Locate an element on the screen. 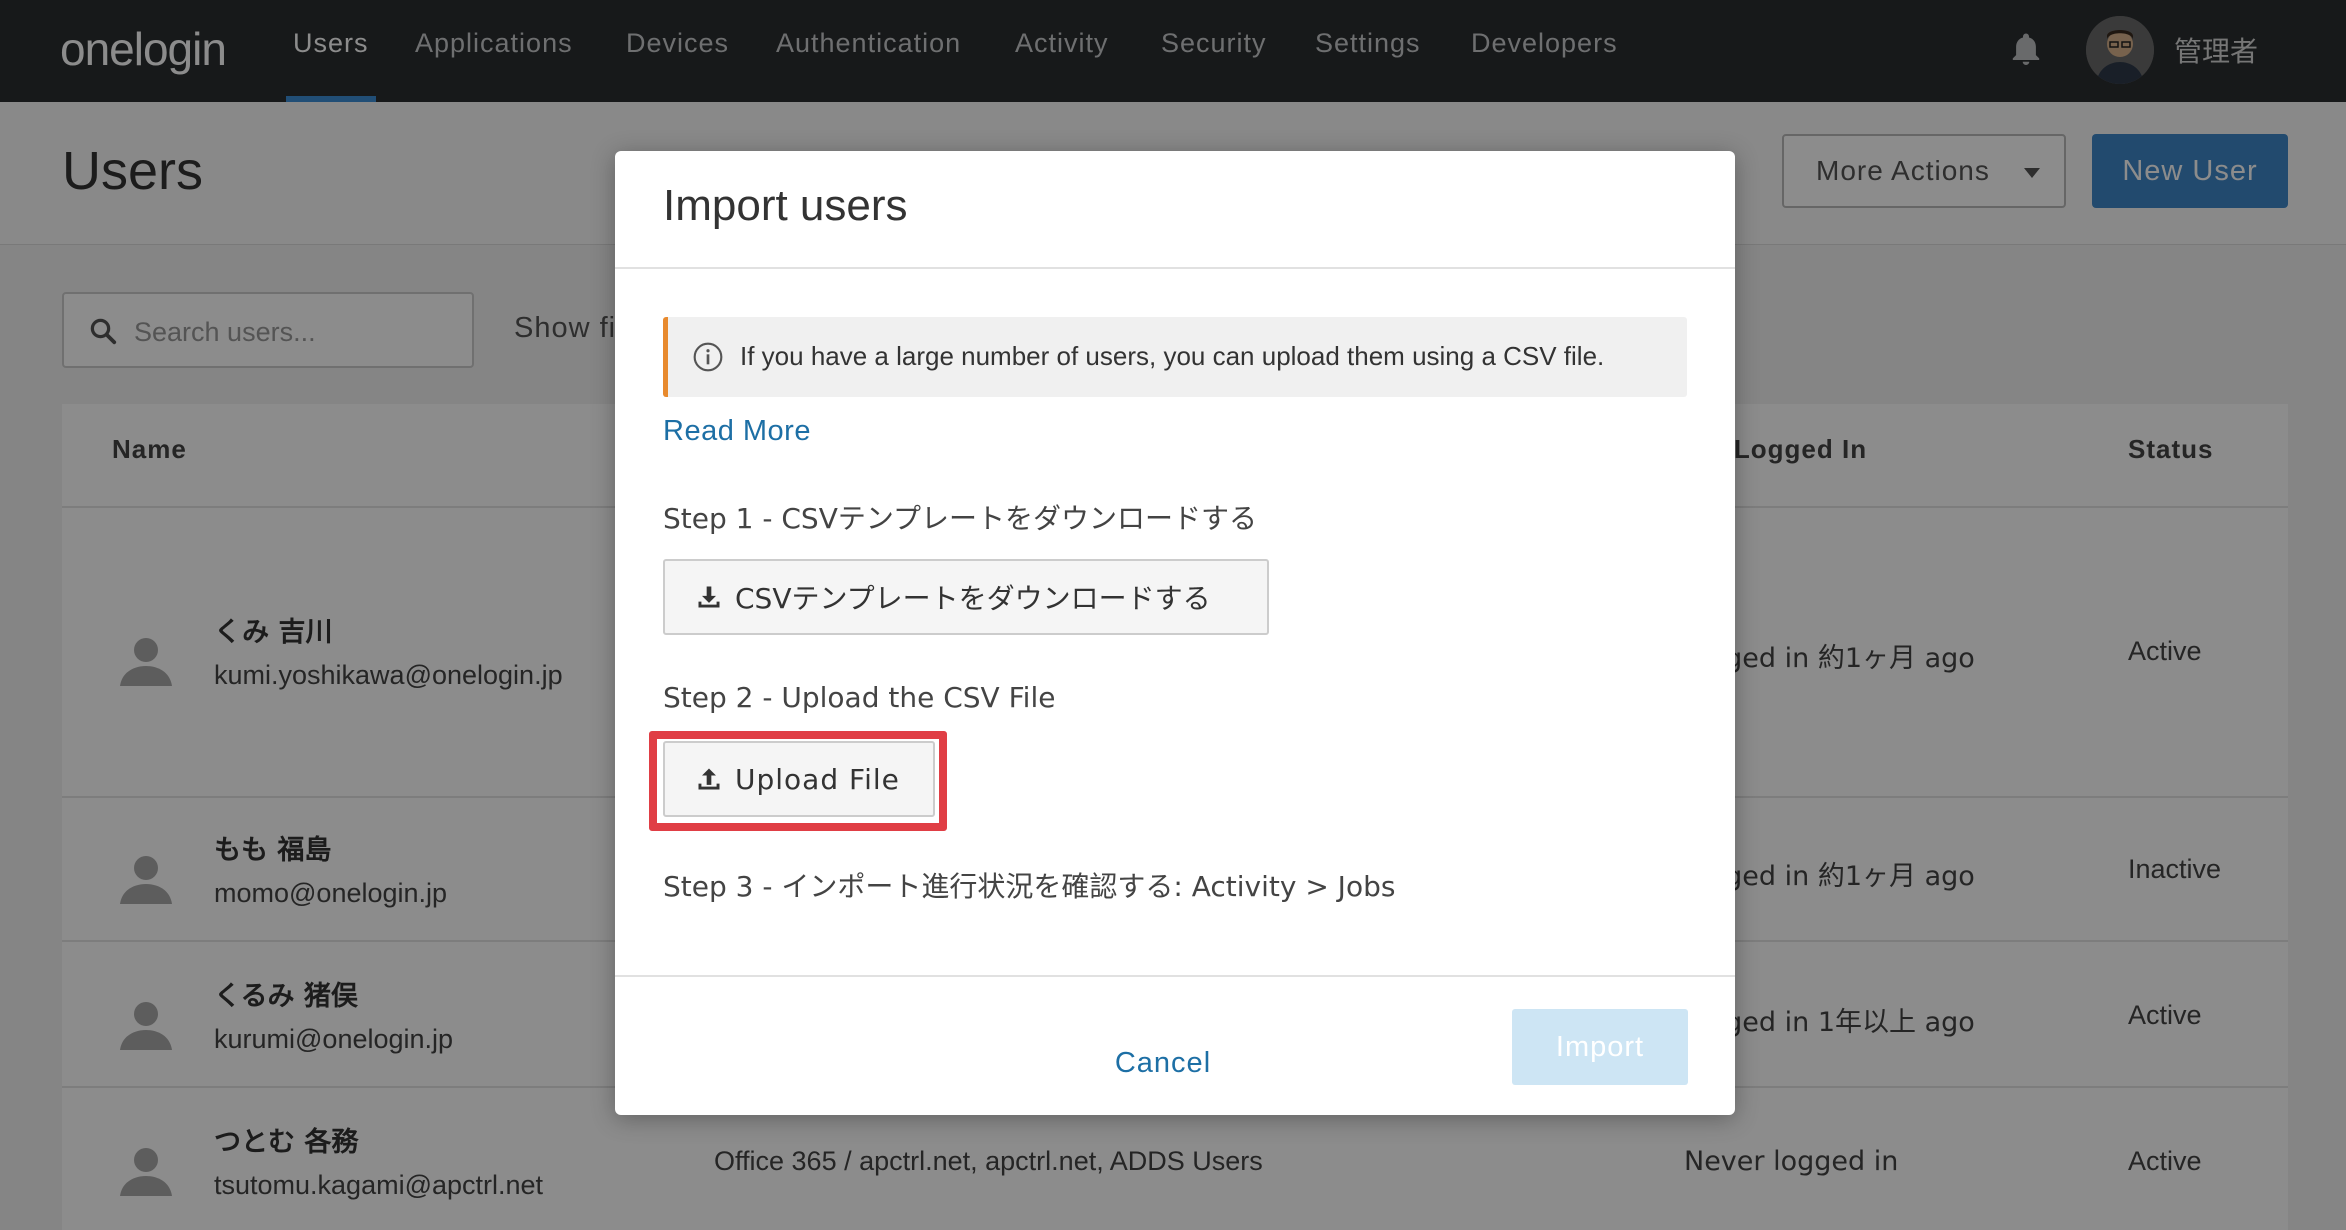 The height and width of the screenshot is (1230, 2346). step2-label: Step 2 - Upload the CSV File is located at coordinates (859, 697).